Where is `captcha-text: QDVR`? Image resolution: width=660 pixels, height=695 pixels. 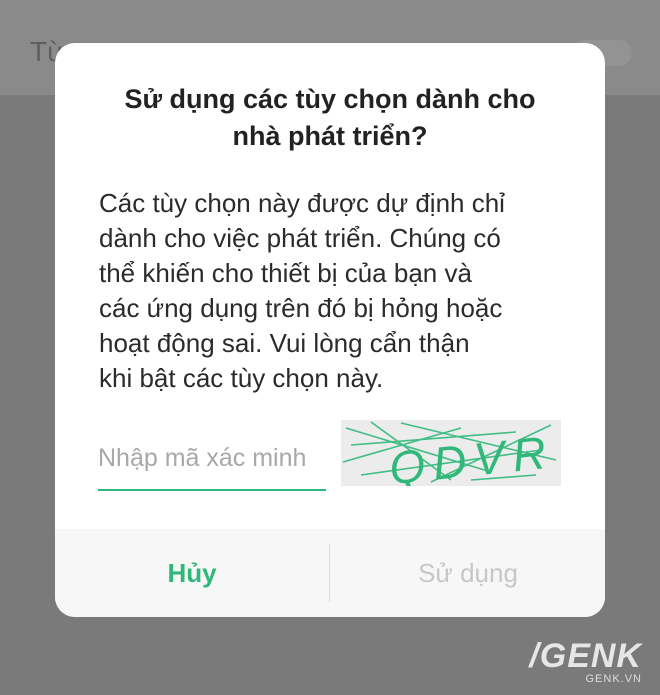 captcha-text: QDVR is located at coordinates (471, 455).